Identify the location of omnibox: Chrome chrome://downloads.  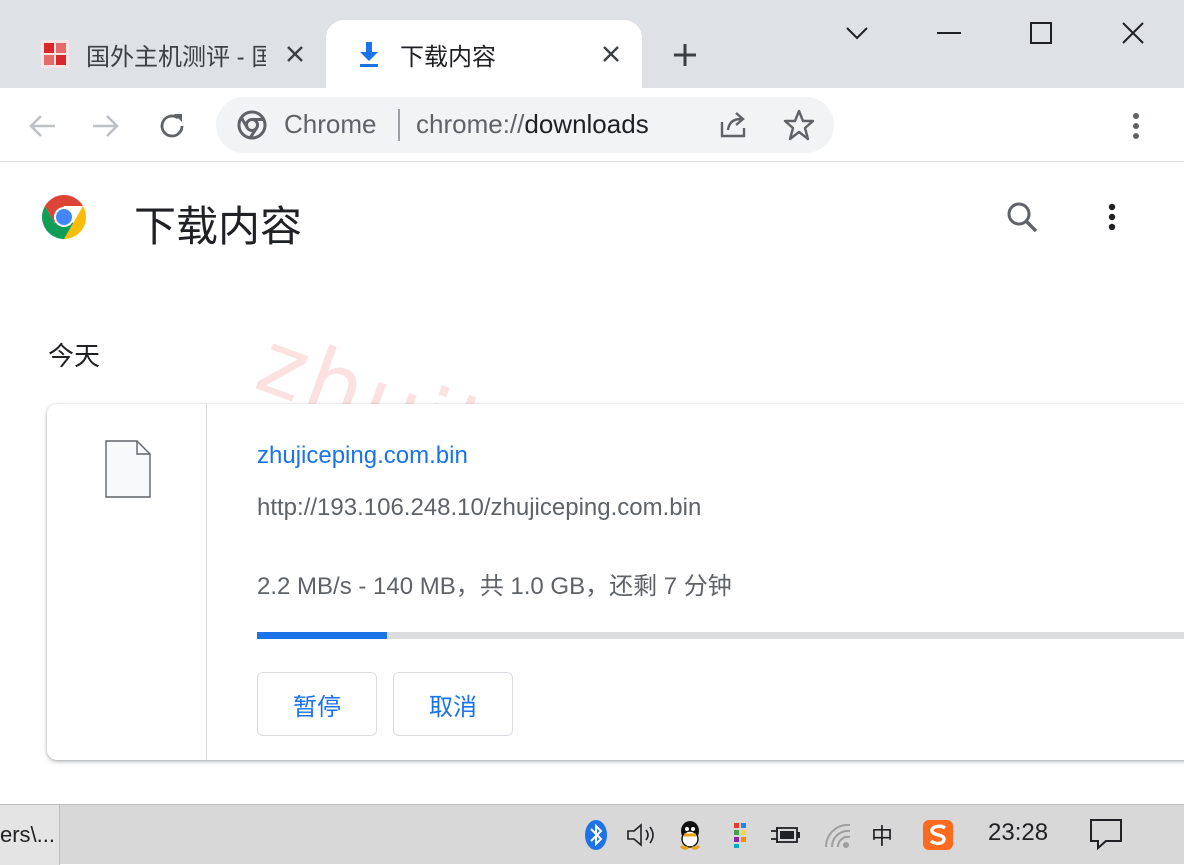
(525, 125).